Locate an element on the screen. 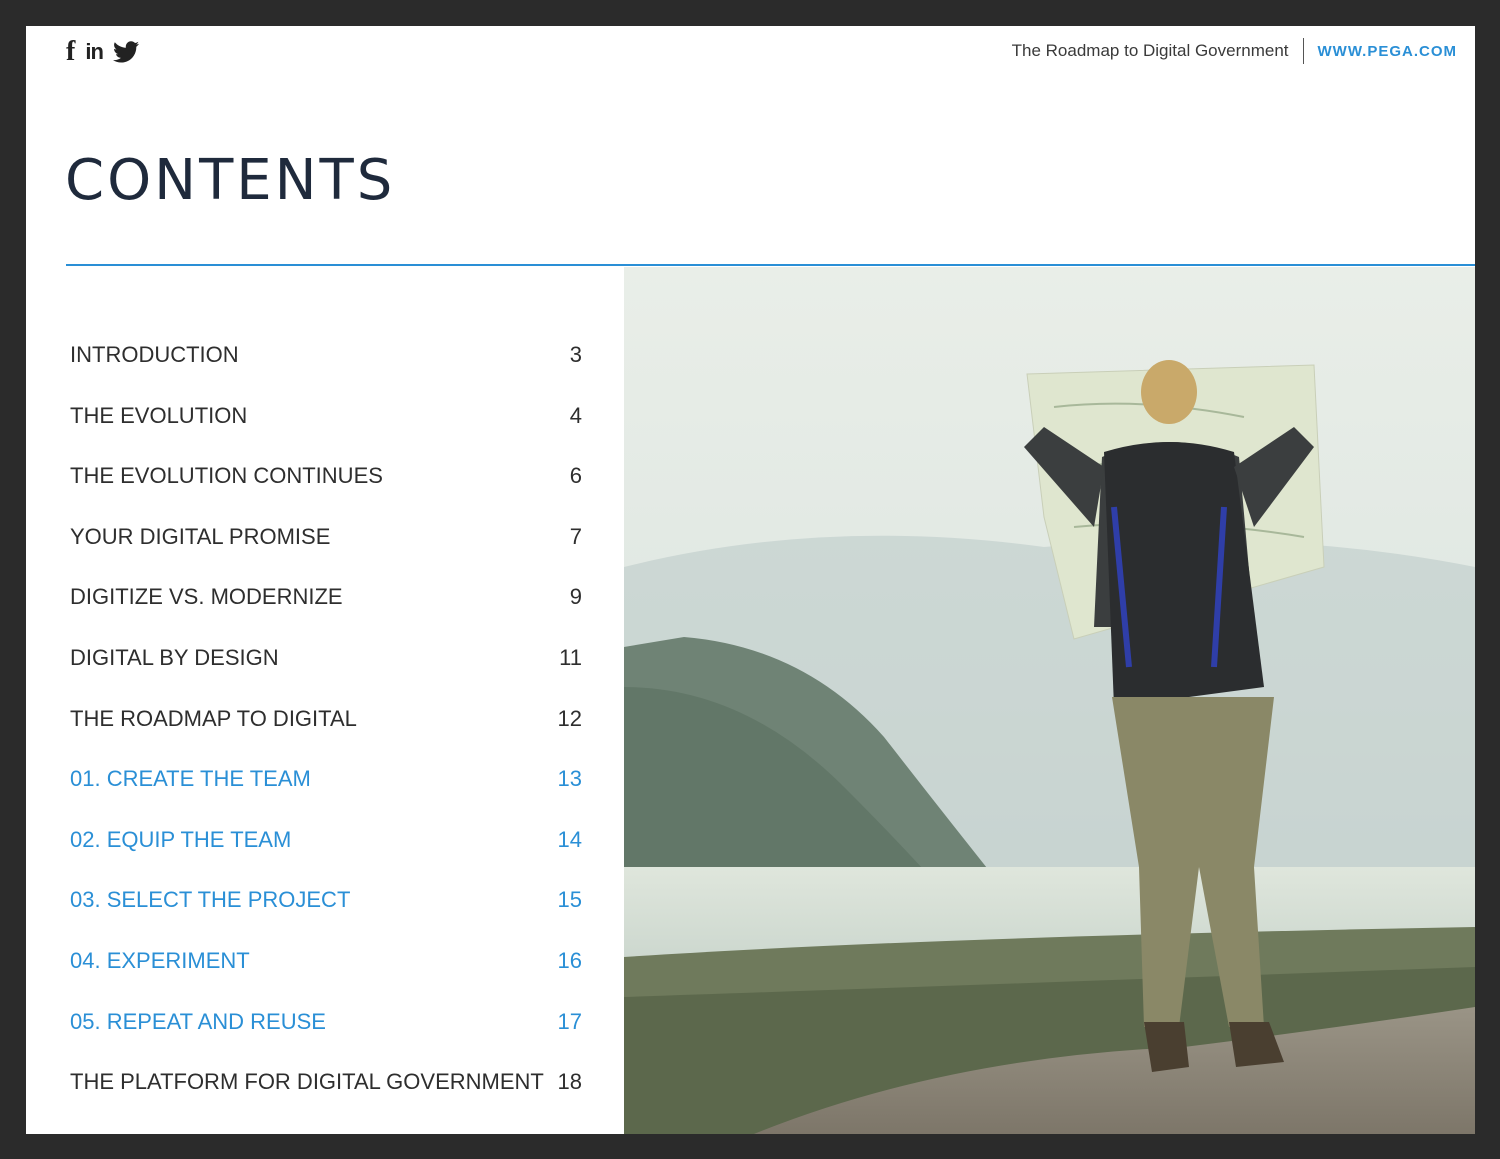 The image size is (1500, 1159). toc-item-page: 17 is located at coordinates (569, 1021).